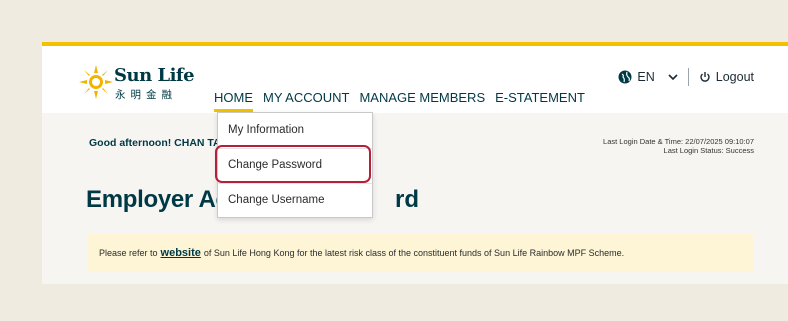 The image size is (788, 321). I want to click on top-right-controls: EN Logout, so click(686, 77).